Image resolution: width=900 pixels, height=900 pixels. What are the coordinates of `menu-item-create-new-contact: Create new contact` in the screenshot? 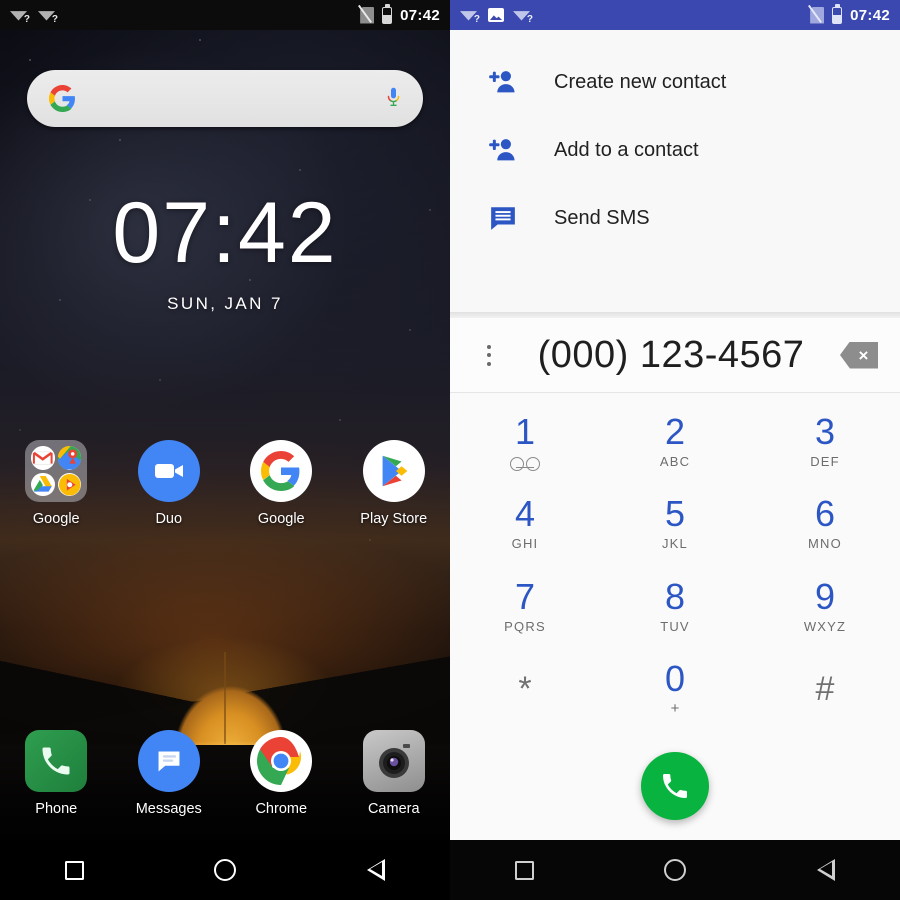 It's located at (675, 82).